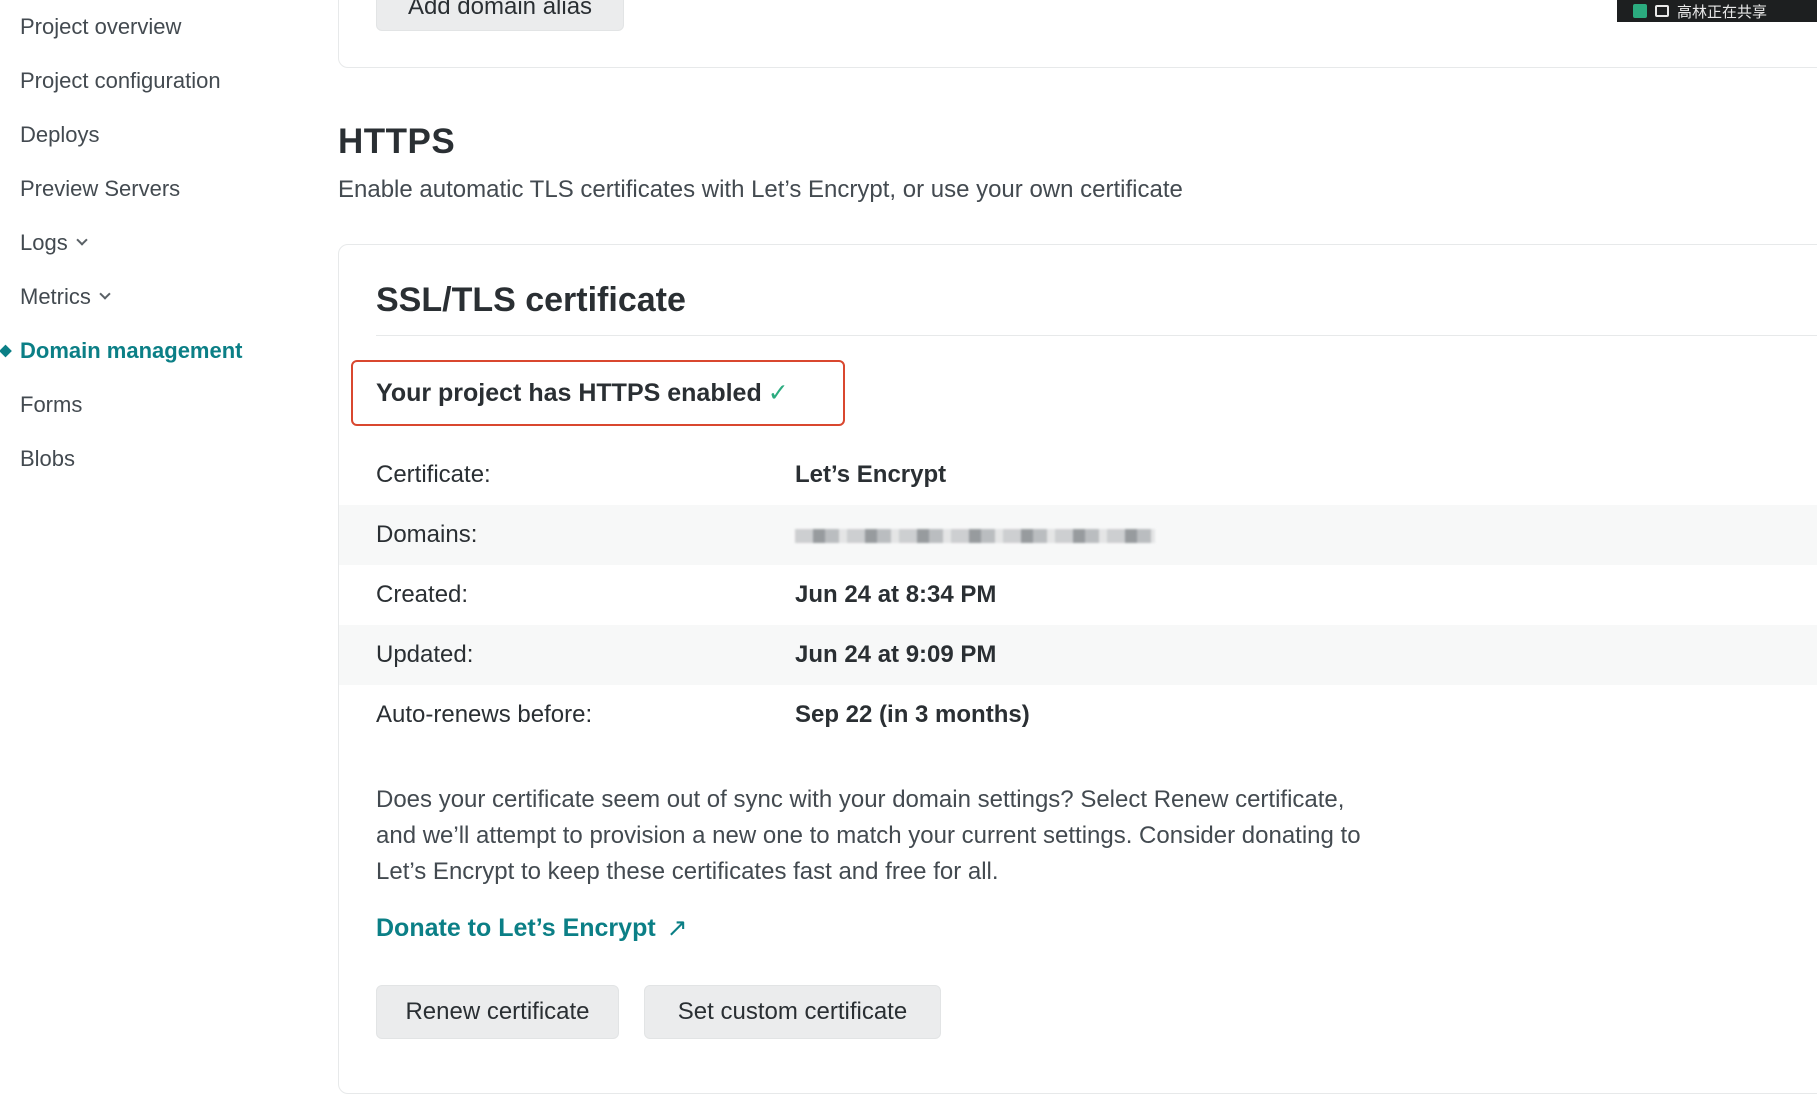 The width and height of the screenshot is (1817, 1094). I want to click on screen-icon, so click(1662, 11).